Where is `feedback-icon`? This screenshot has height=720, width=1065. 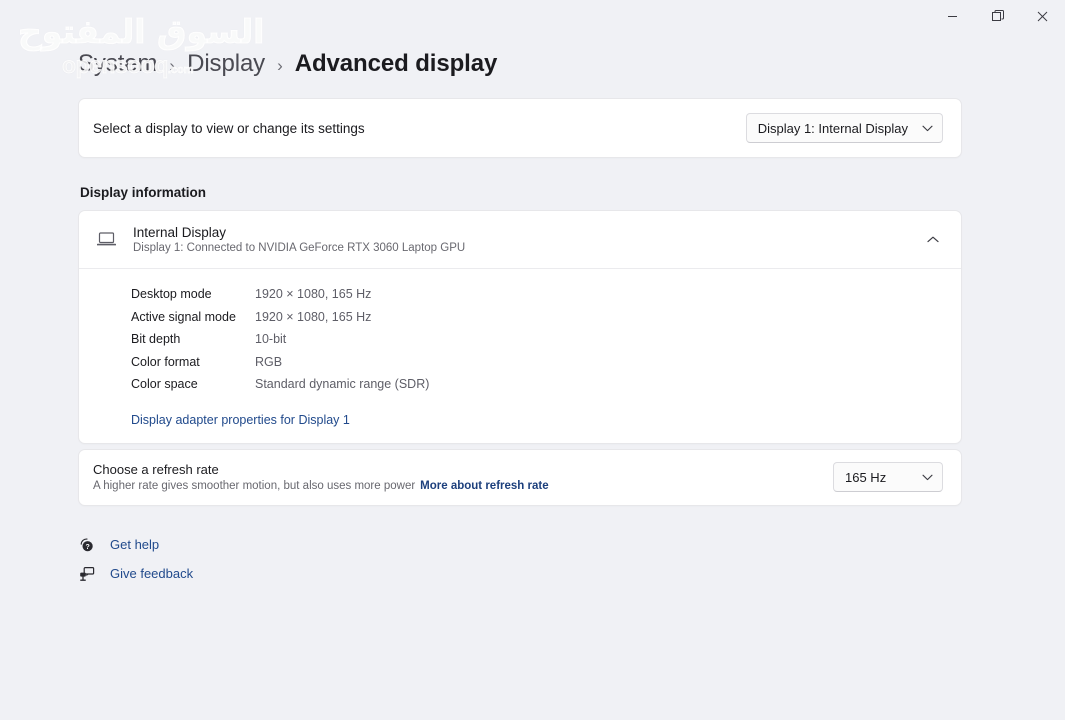
feedback-icon is located at coordinates (87, 574).